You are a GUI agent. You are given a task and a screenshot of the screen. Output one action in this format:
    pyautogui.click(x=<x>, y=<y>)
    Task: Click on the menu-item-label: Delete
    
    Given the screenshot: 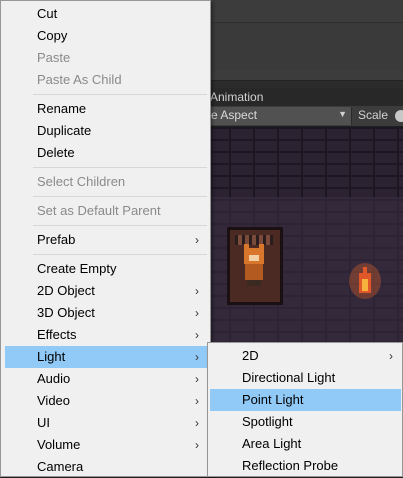 What is the action you would take?
    pyautogui.click(x=56, y=152)
    